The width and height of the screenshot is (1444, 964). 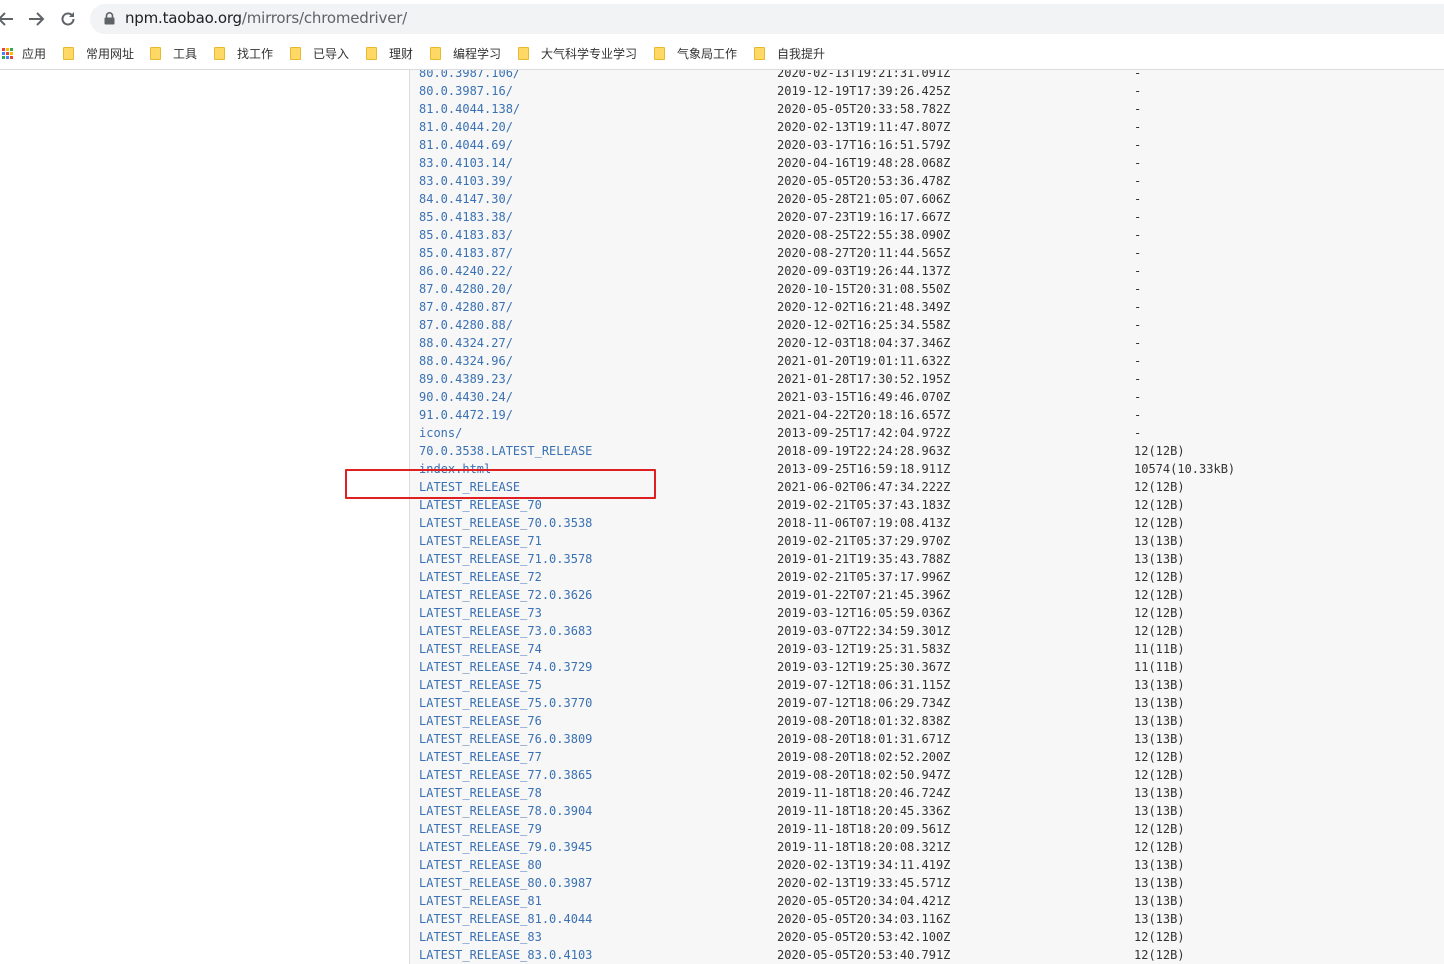 I want to click on bookmark-item: 大气科学专业学习, so click(x=577, y=53).